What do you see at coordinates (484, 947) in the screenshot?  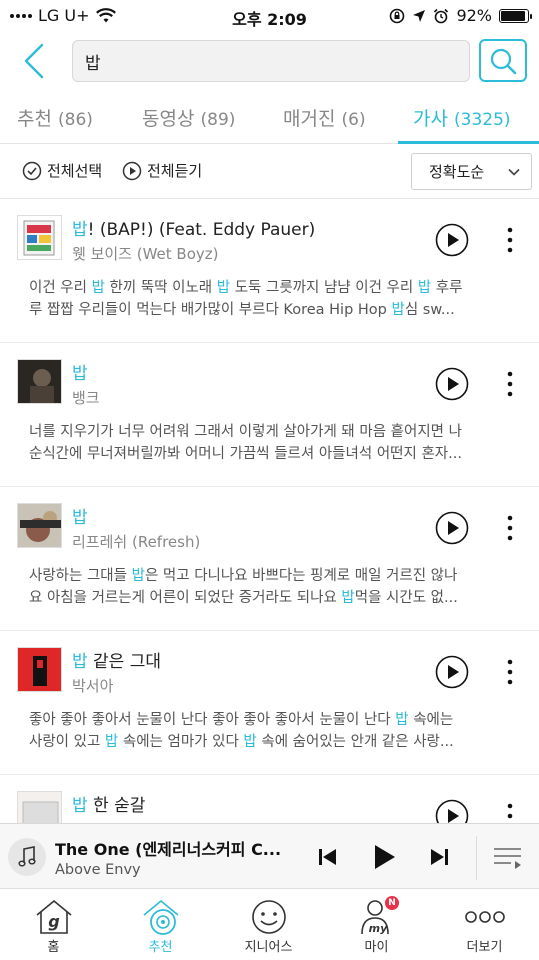 I see `nav-label: 더보기` at bounding box center [484, 947].